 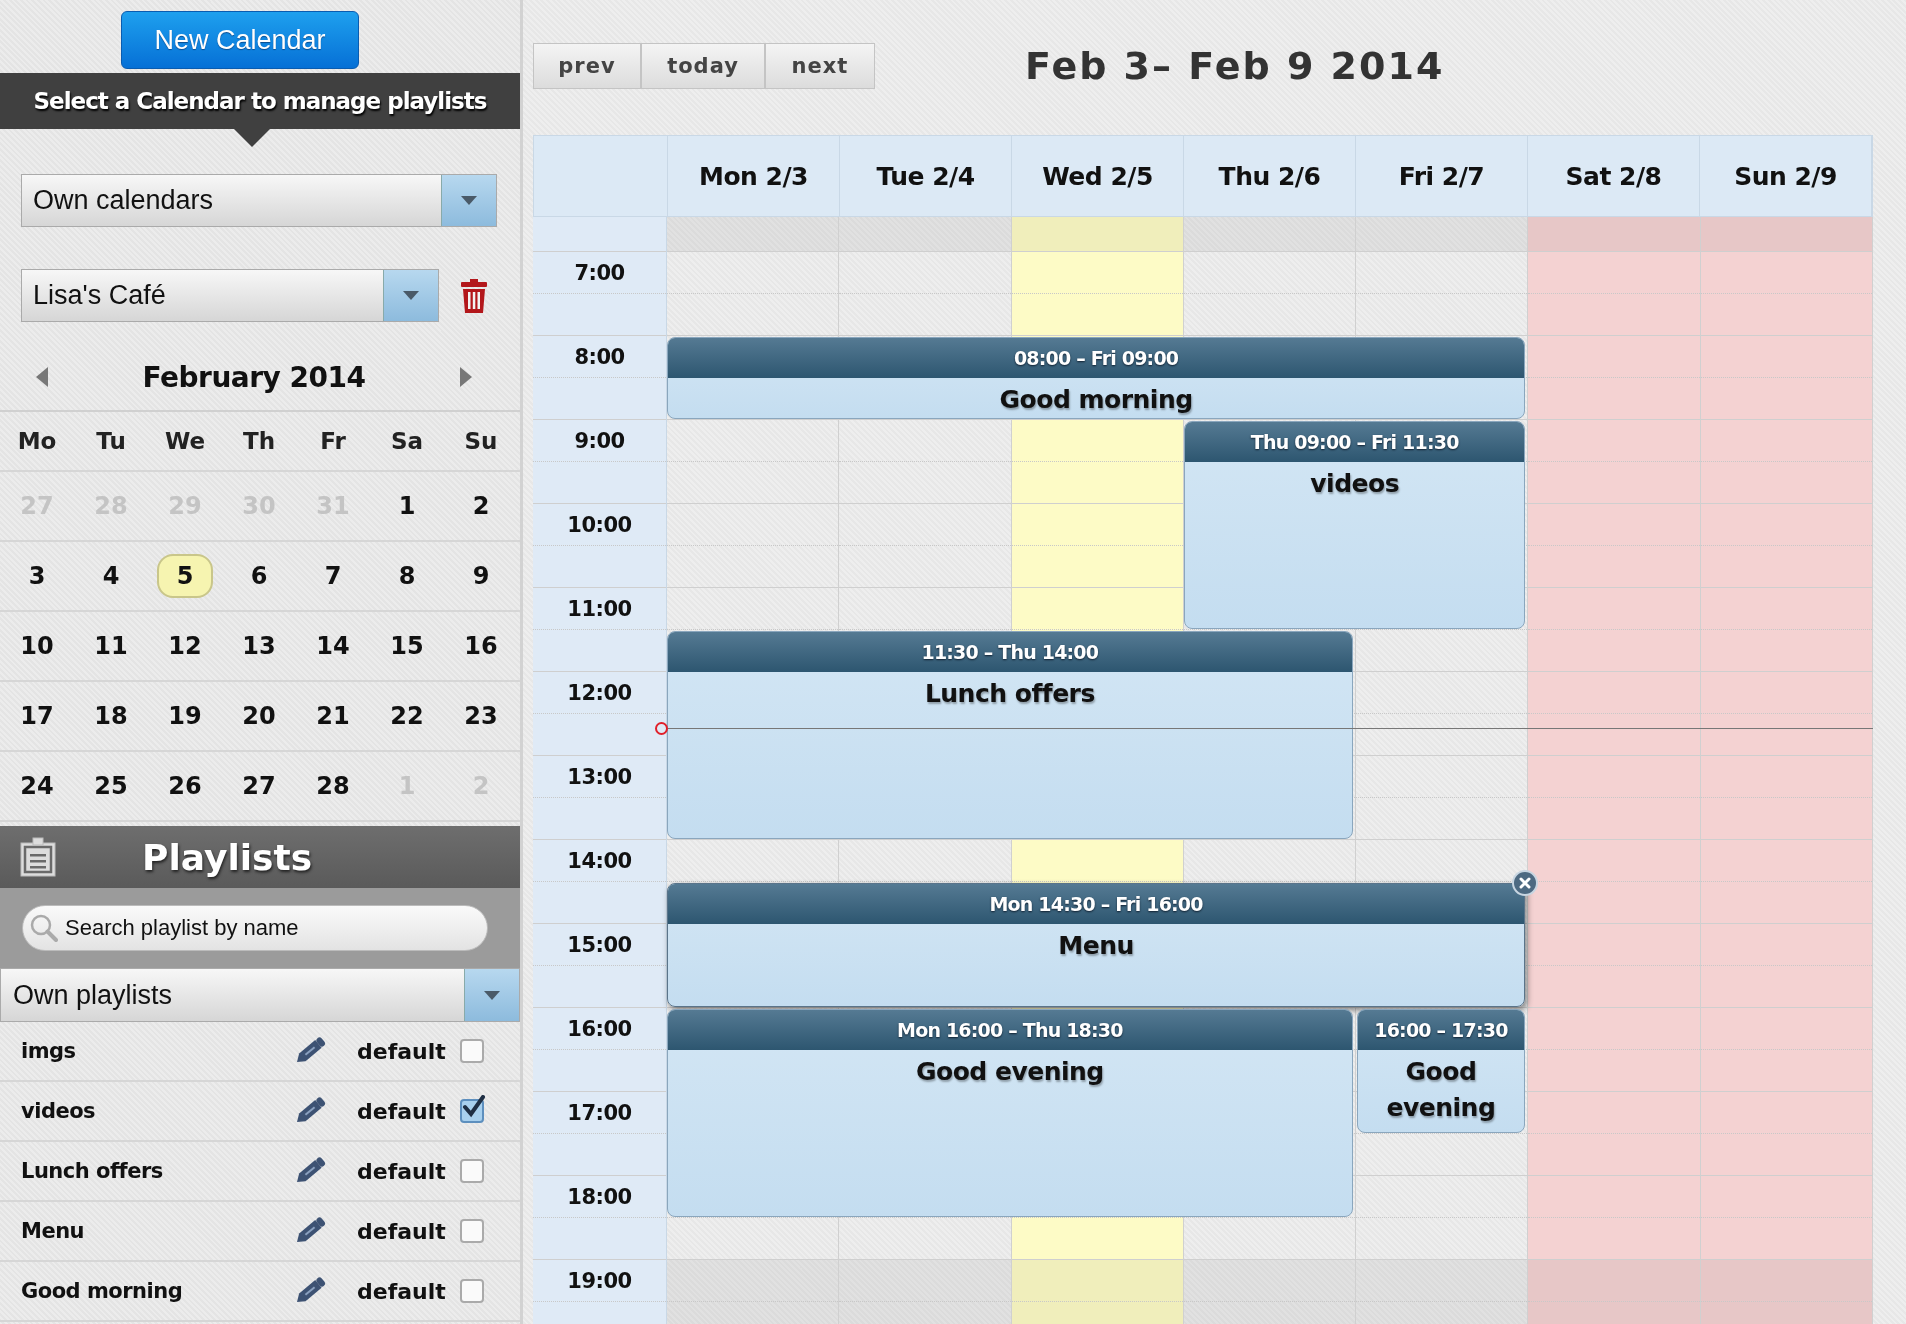 I want to click on day-header: Fri 2/7, so click(x=1441, y=176).